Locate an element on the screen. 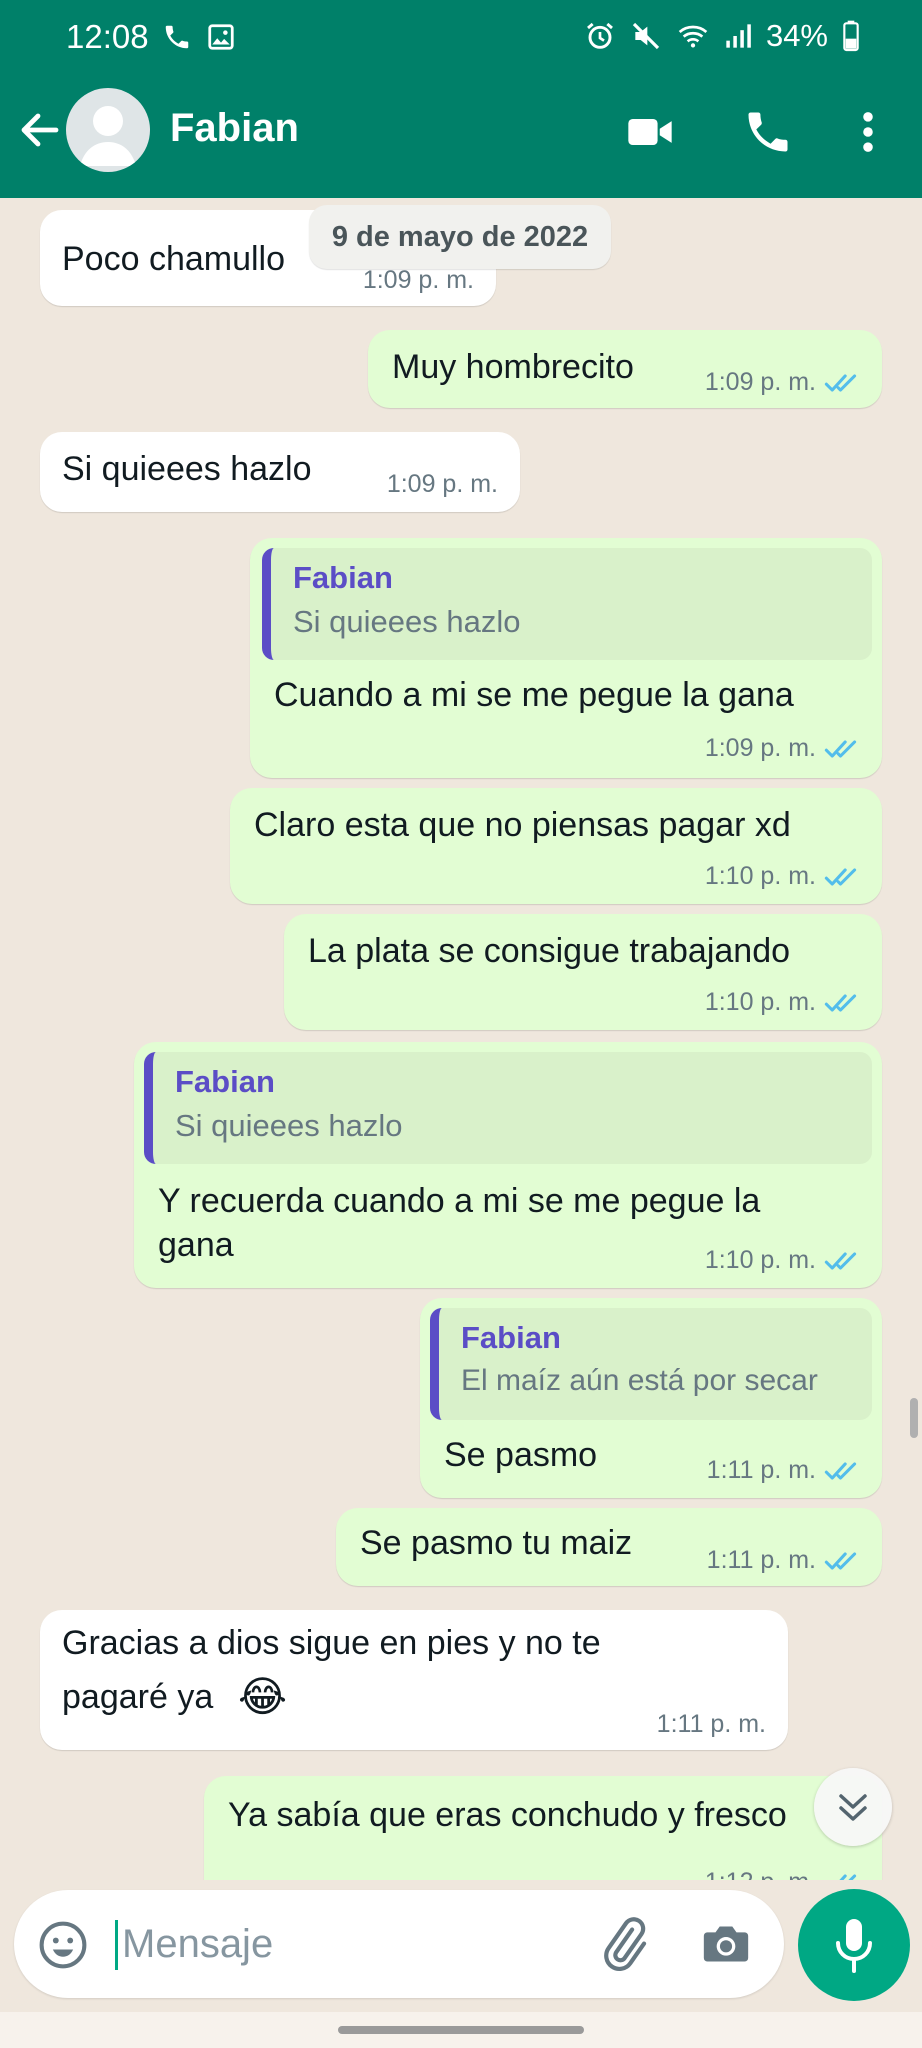 The image size is (922, 2048). emoji-icon is located at coordinates (63, 1945).